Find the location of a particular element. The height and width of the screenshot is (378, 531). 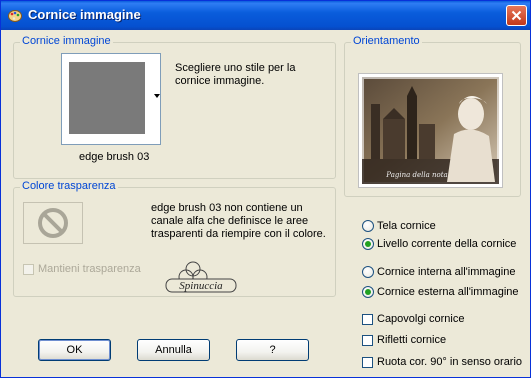

frame-style-dropdown is located at coordinates (111, 99).